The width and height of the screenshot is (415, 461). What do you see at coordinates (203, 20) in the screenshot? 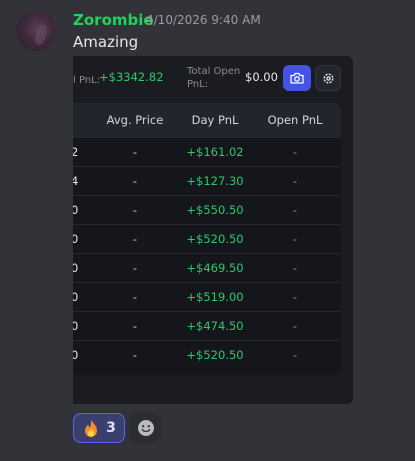
I see `message-timestamp: 4/10/2026 9:40 AM` at bounding box center [203, 20].